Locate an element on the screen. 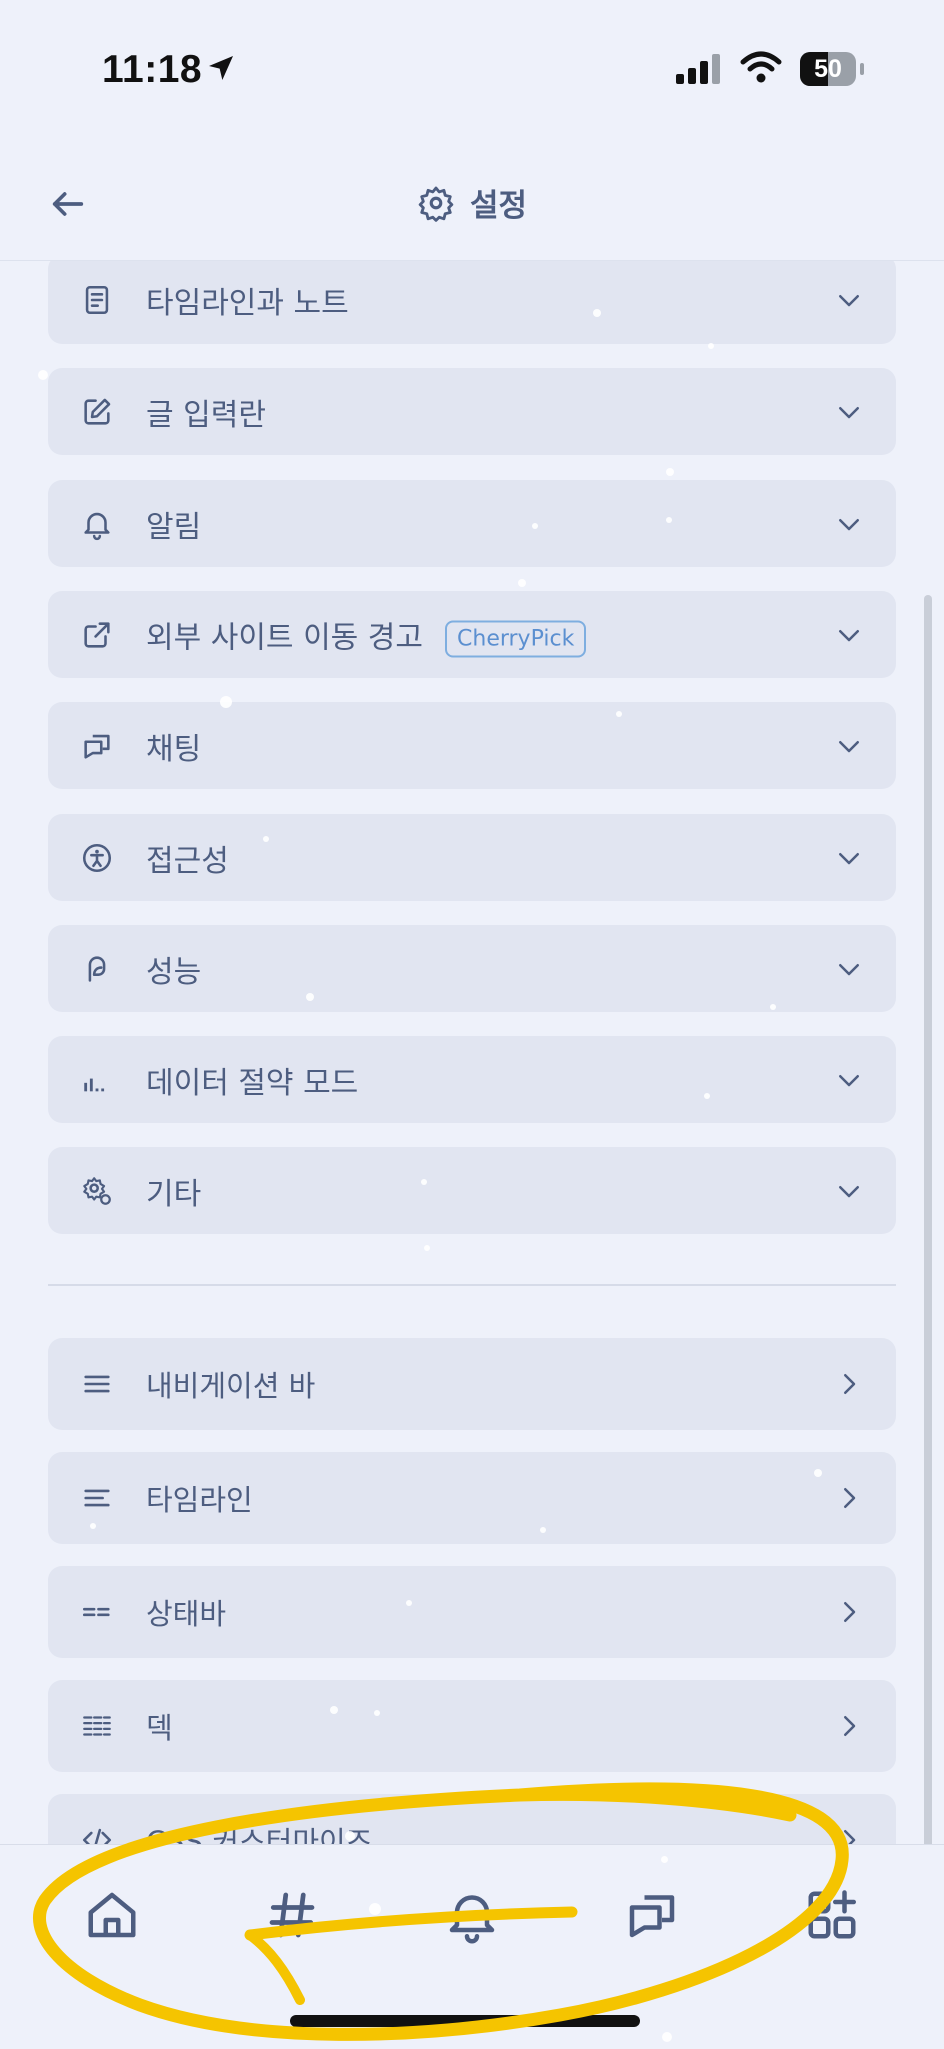 This screenshot has width=944, height=2049. edit-icon is located at coordinates (97, 412).